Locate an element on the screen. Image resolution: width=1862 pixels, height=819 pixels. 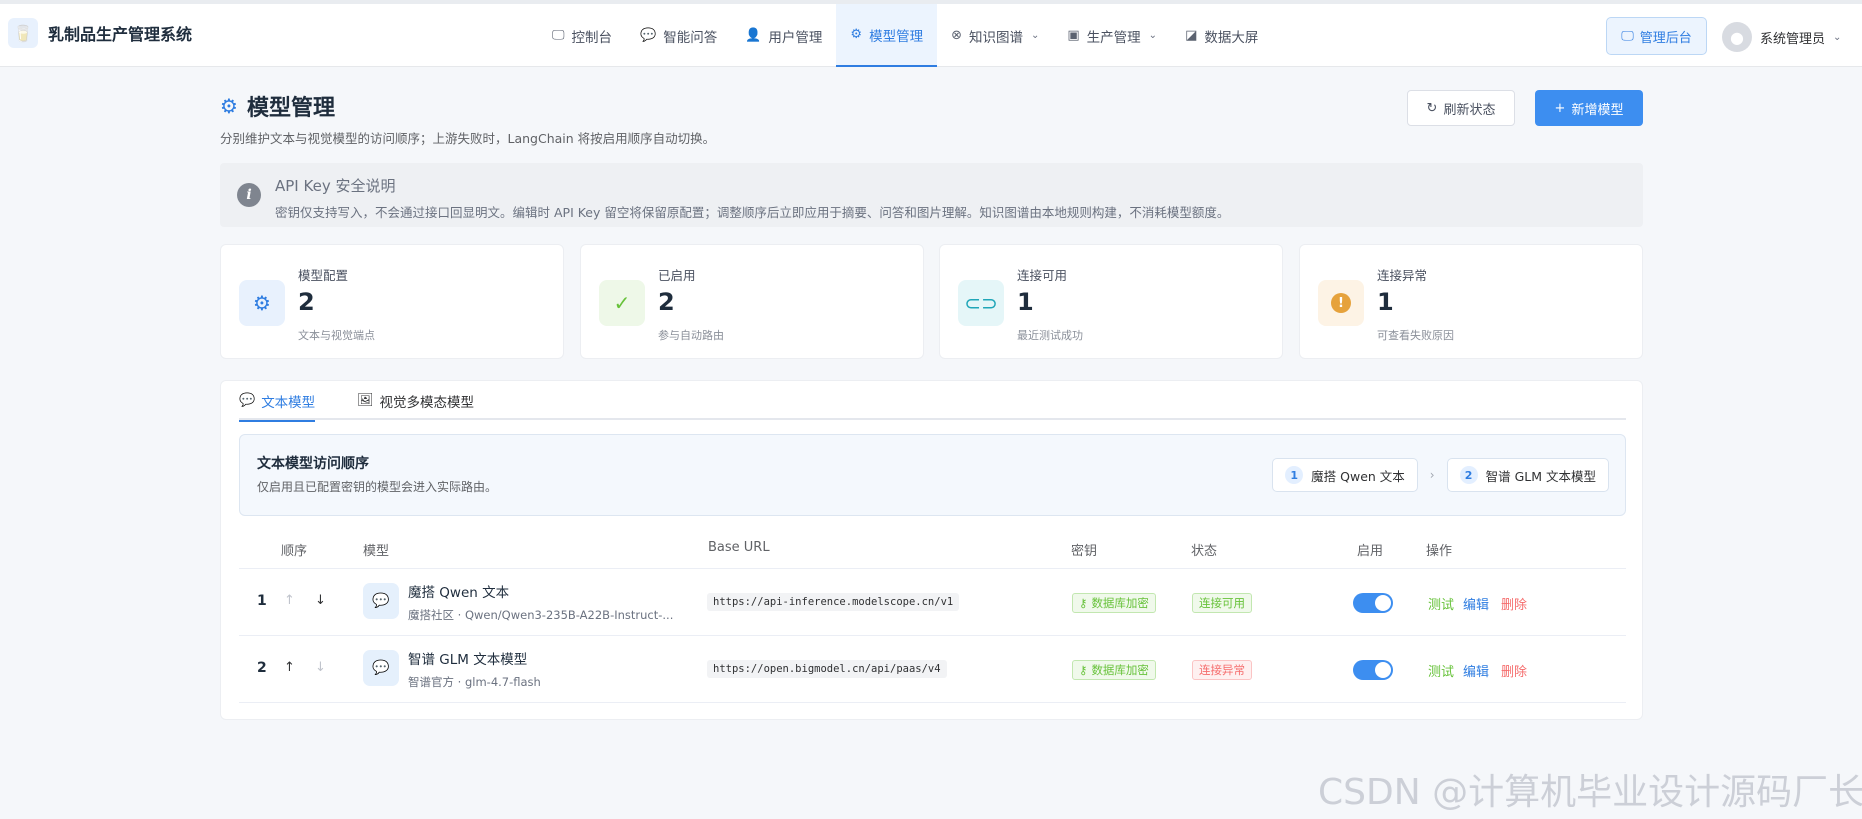
chip-number: 1 is located at coordinates (1294, 475).